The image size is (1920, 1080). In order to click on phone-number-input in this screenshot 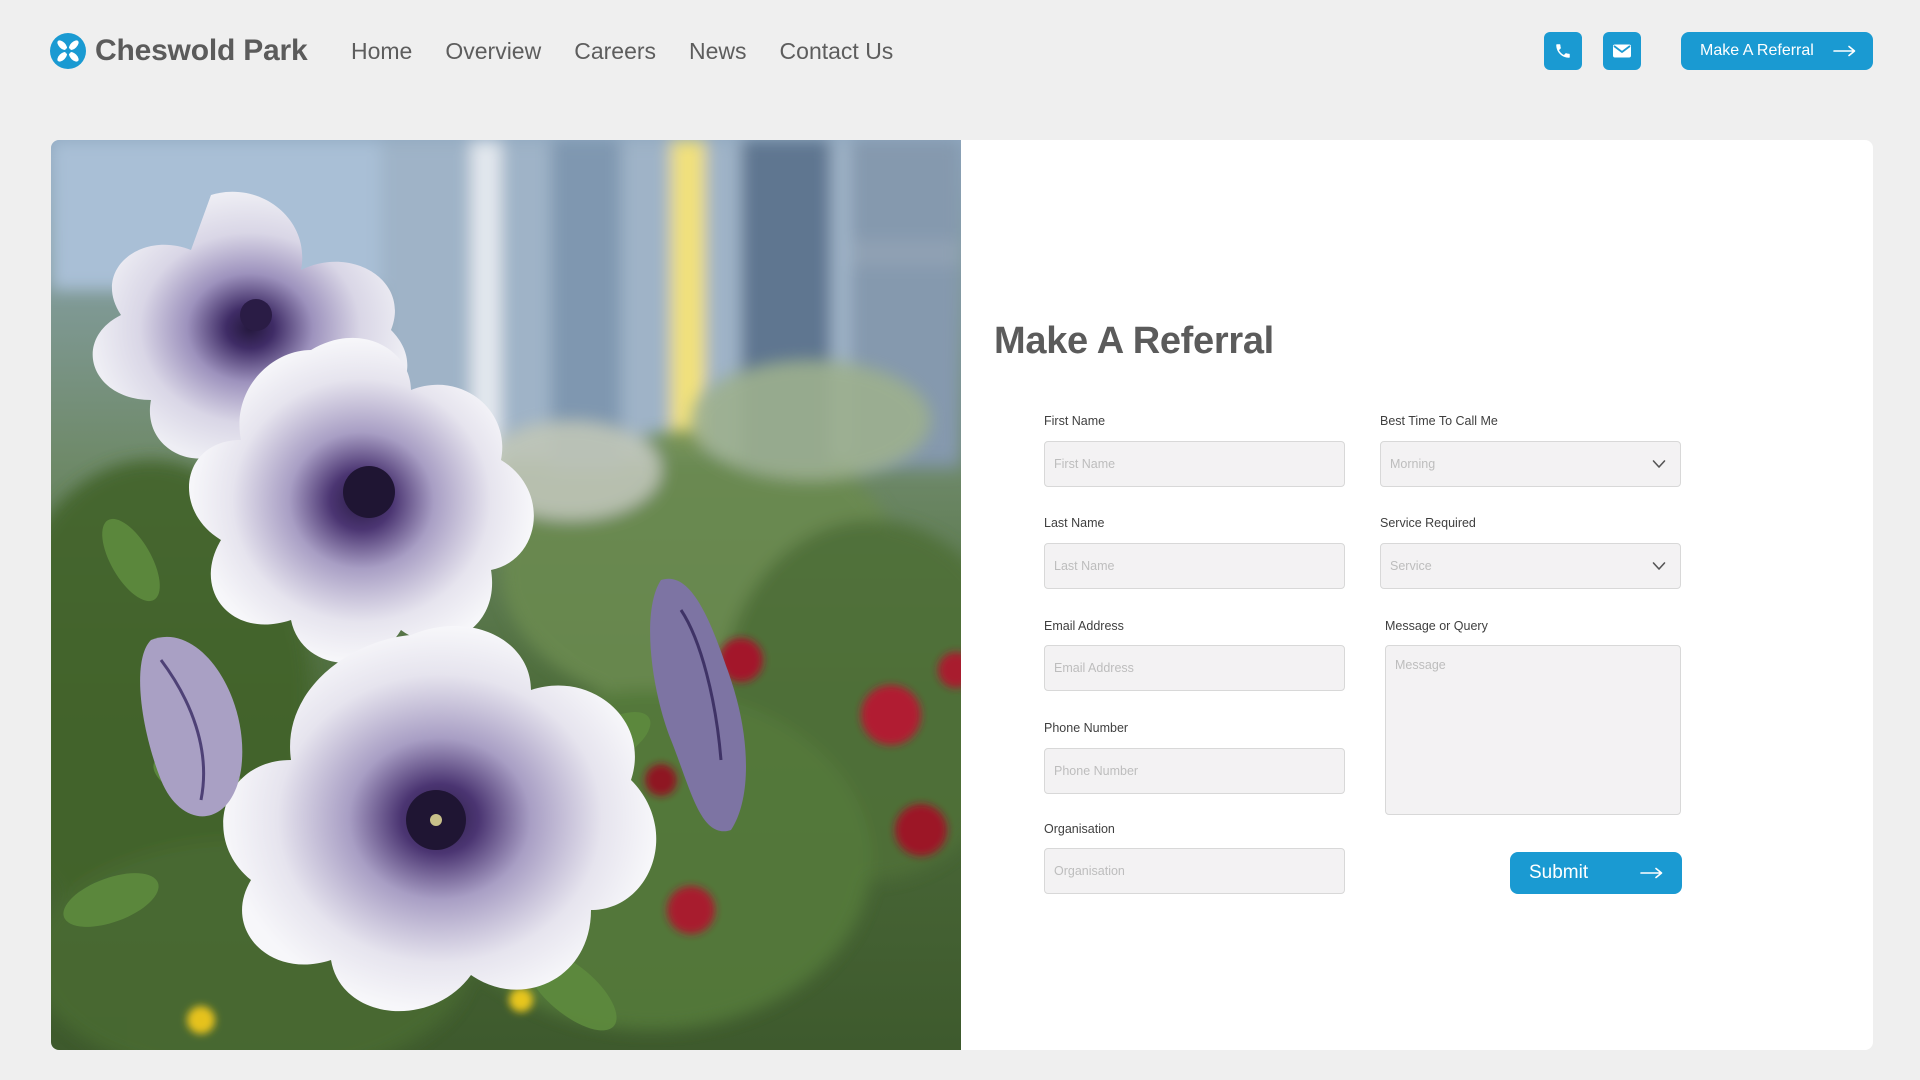, I will do `click(1194, 771)`.